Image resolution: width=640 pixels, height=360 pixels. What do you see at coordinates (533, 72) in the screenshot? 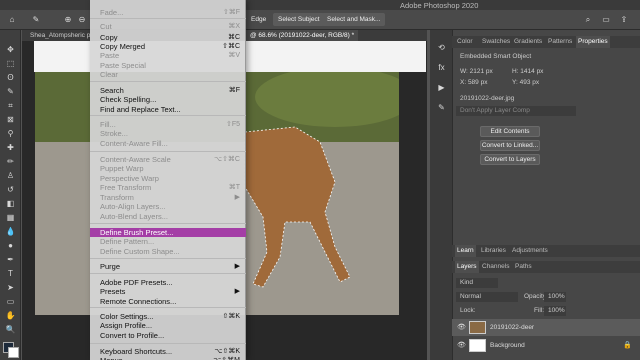
I see `height-field: H: 1414 px` at bounding box center [533, 72].